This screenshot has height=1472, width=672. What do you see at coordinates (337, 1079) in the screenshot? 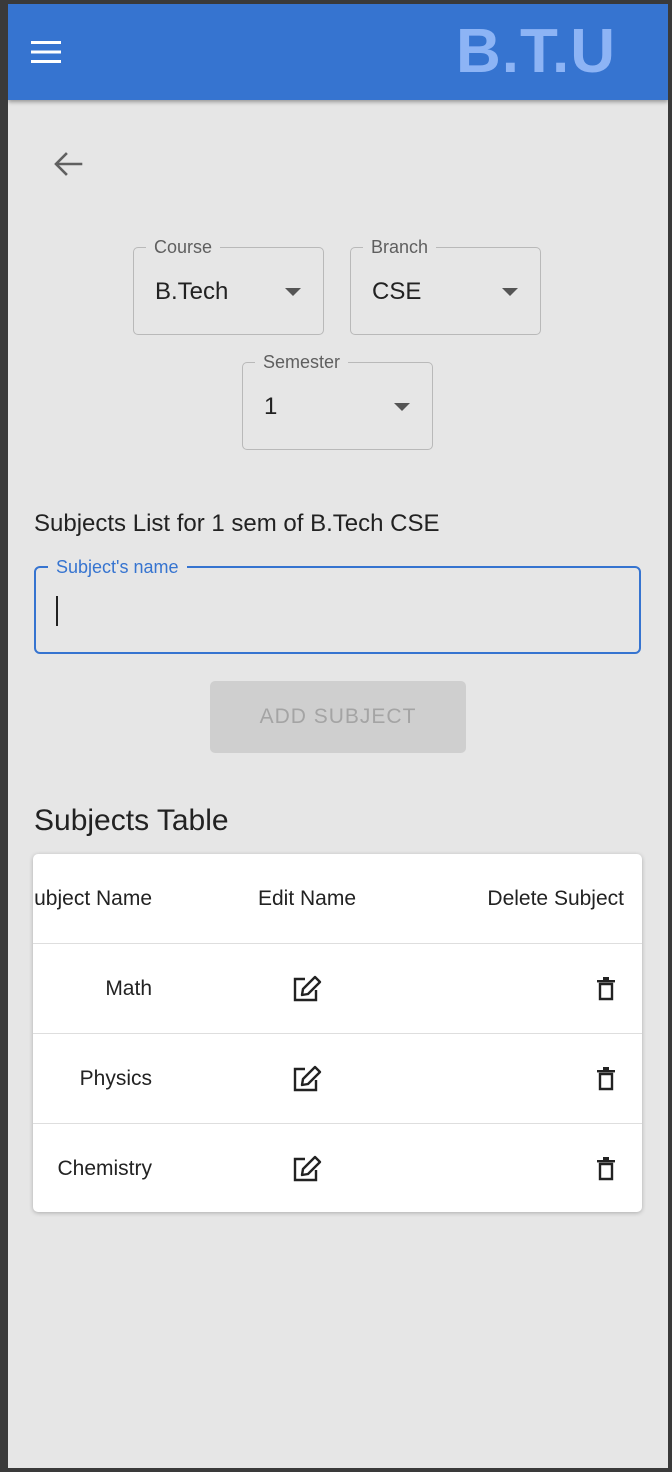
I see `table-row: Physics` at bounding box center [337, 1079].